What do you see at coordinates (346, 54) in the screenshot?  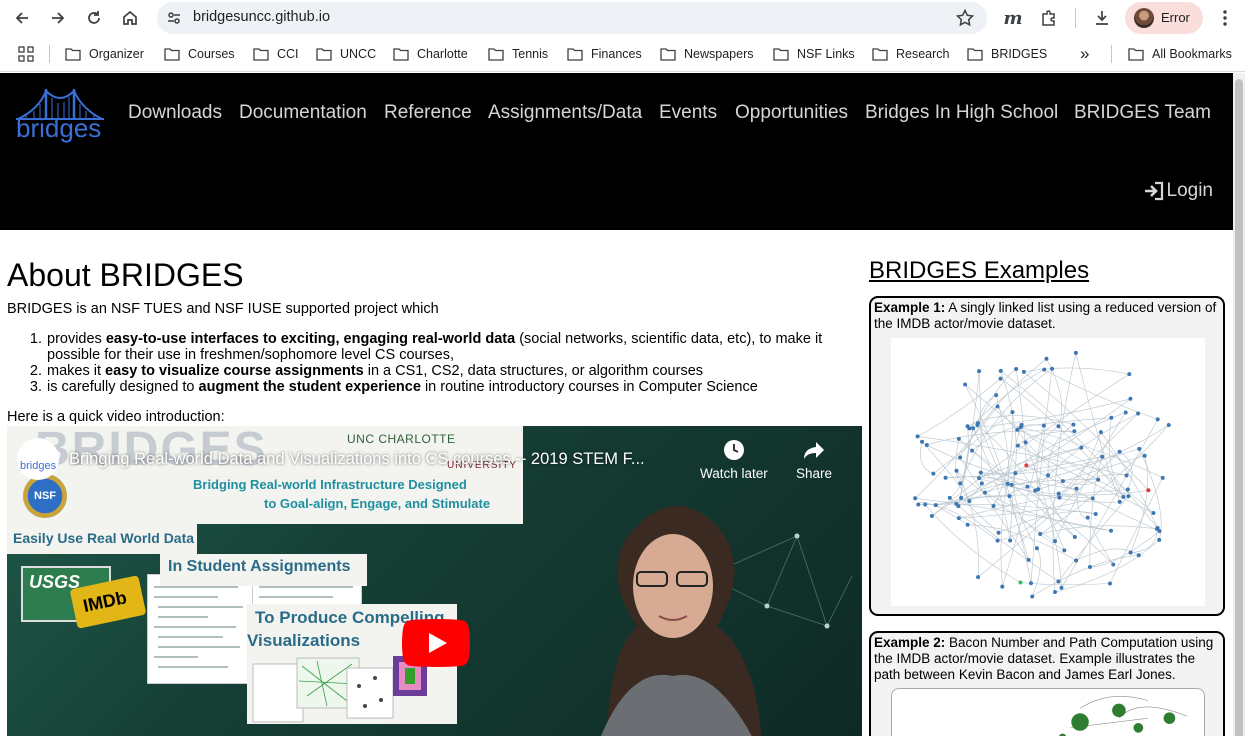 I see `bookmark-uncc: UNCC` at bounding box center [346, 54].